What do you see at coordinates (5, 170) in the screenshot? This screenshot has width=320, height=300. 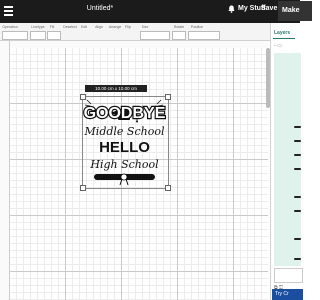 I see `ruler-left` at bounding box center [5, 170].